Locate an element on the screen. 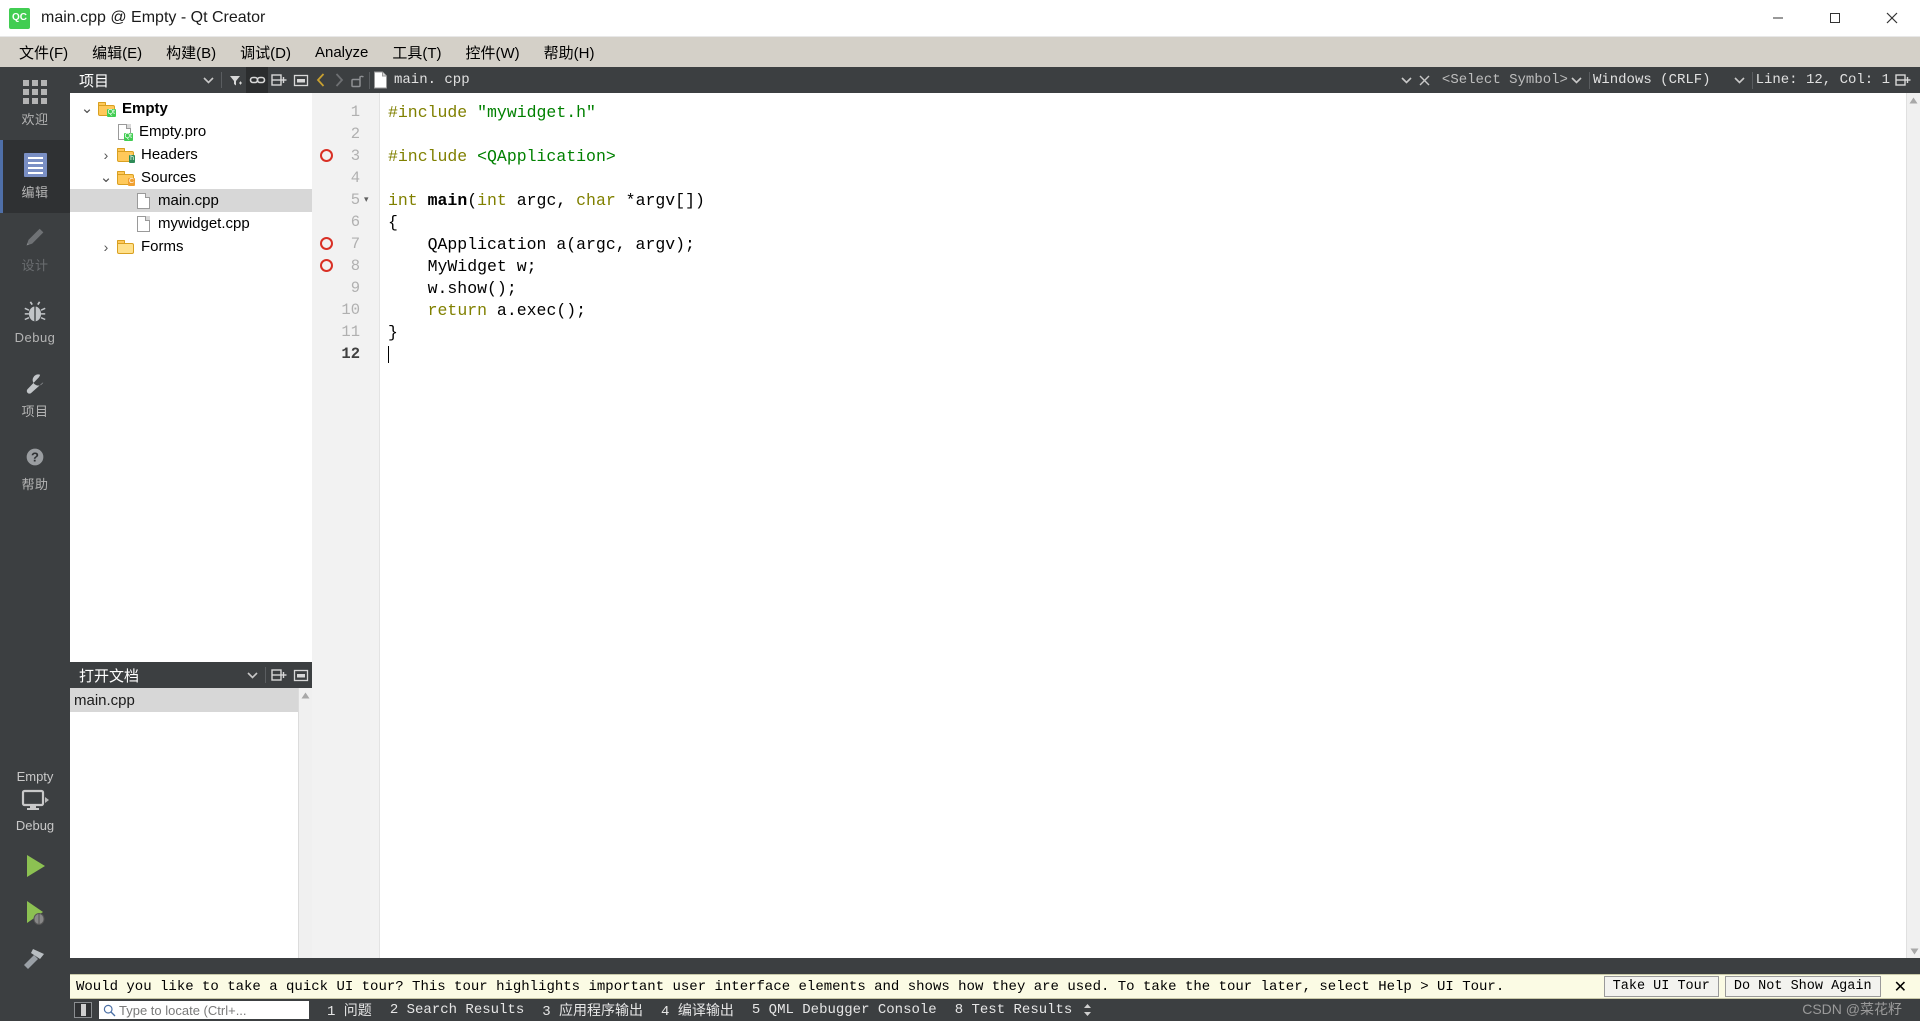 This screenshot has height=1021, width=1920. mode-项目: 项目 is located at coordinates (35, 395).